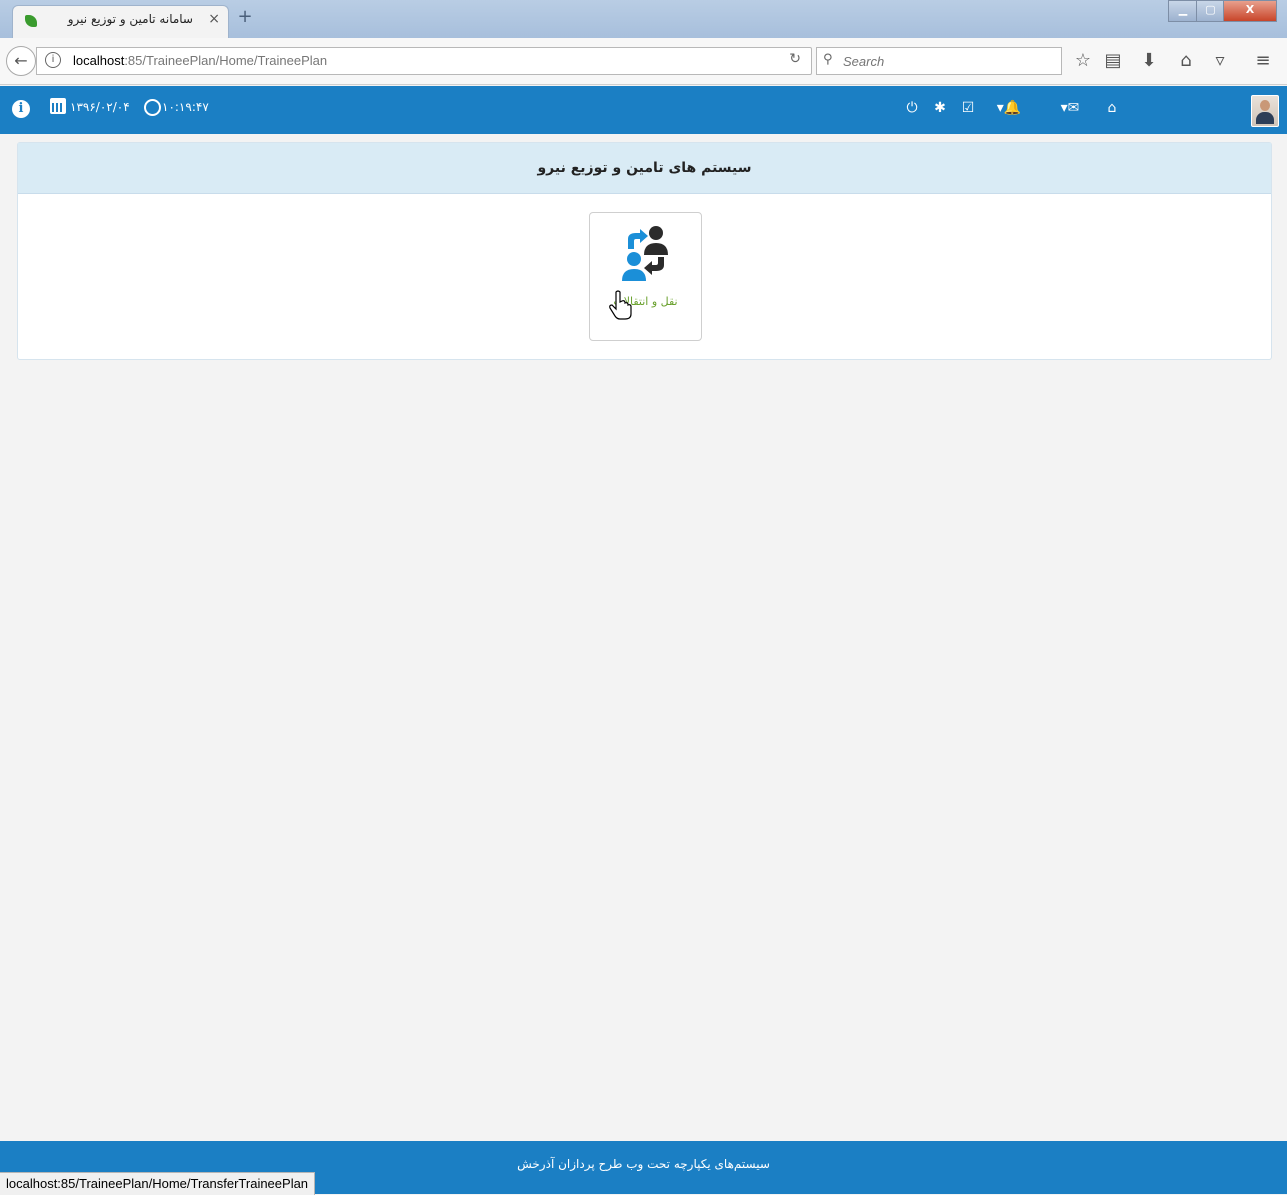  What do you see at coordinates (1265, 111) in the screenshot?
I see `user-avatar` at bounding box center [1265, 111].